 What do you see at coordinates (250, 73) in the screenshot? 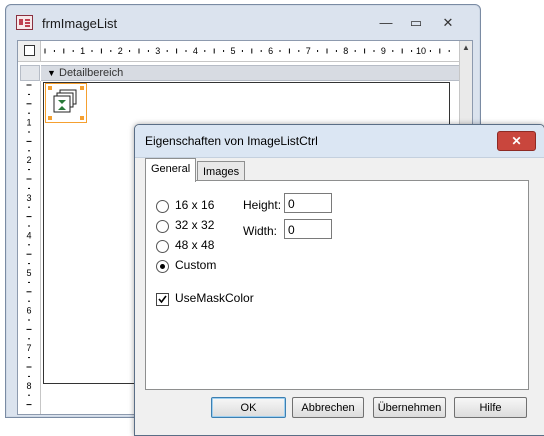
I see `section-bar: ▼ Detailbereich` at bounding box center [250, 73].